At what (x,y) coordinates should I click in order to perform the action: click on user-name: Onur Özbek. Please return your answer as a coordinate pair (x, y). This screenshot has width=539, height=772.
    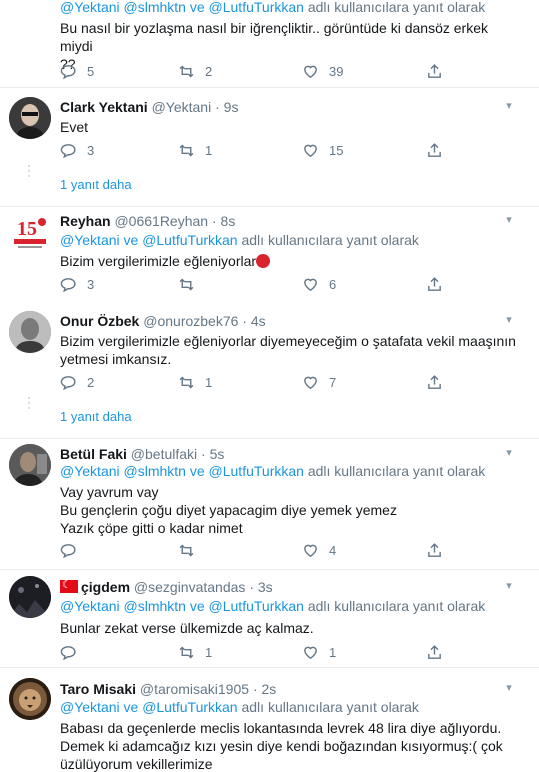
    Looking at the image, I should click on (99, 321).